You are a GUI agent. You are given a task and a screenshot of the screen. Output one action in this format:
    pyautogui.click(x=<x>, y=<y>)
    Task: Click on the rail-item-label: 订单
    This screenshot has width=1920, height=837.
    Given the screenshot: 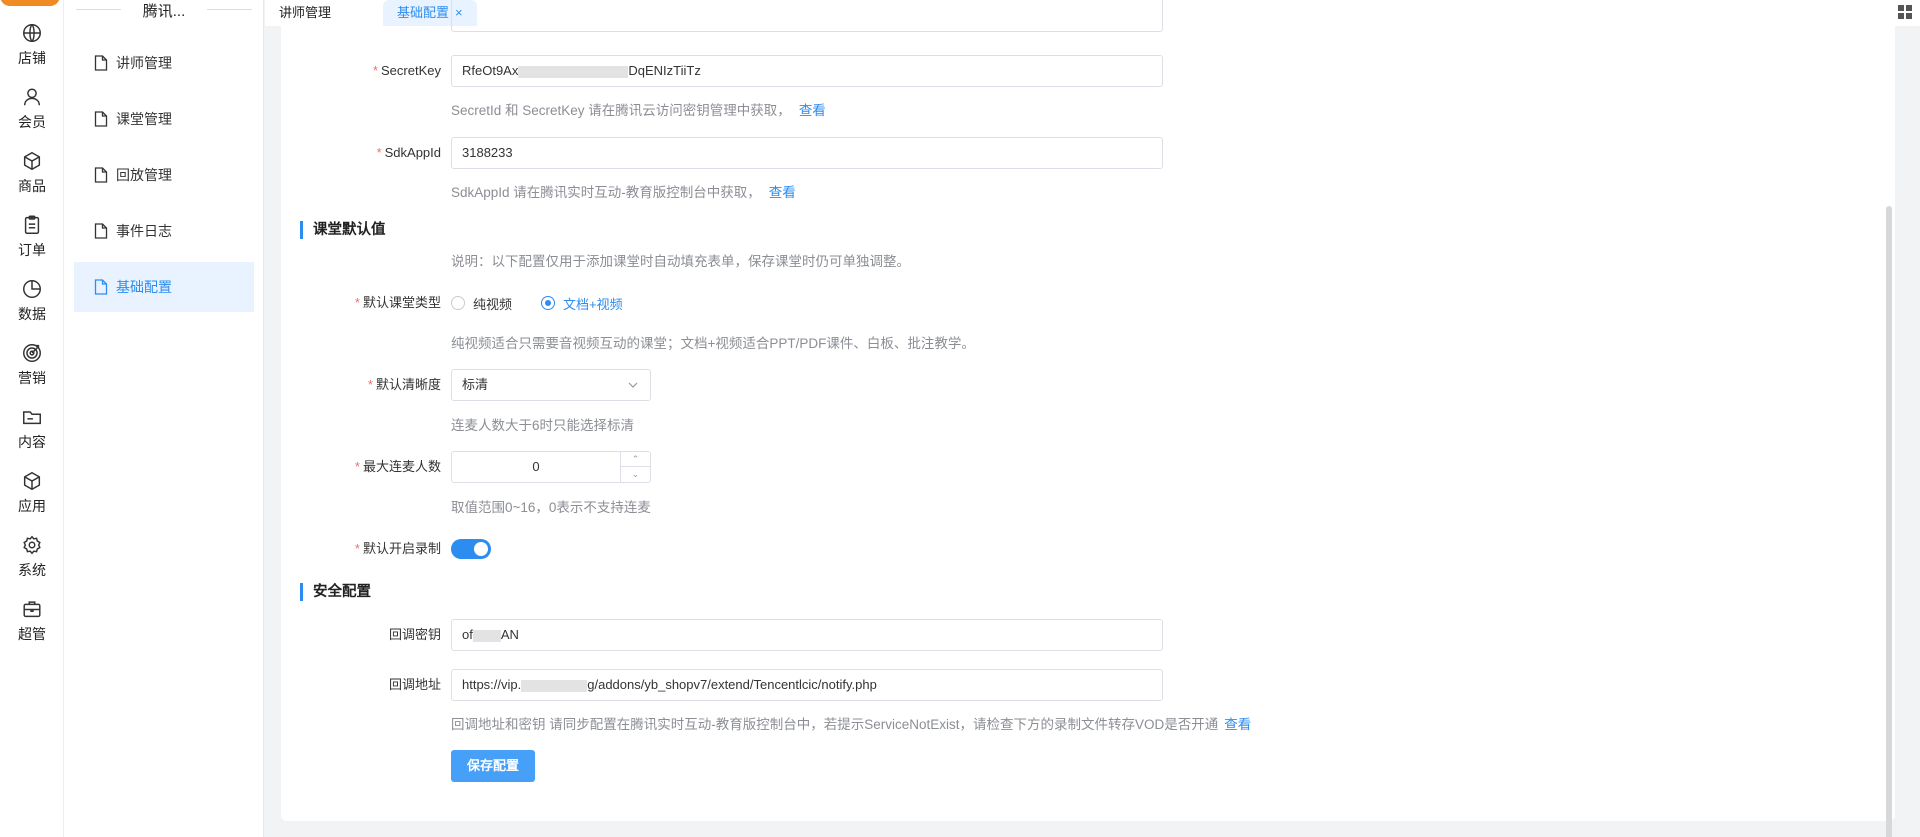 What is the action you would take?
    pyautogui.click(x=32, y=250)
    